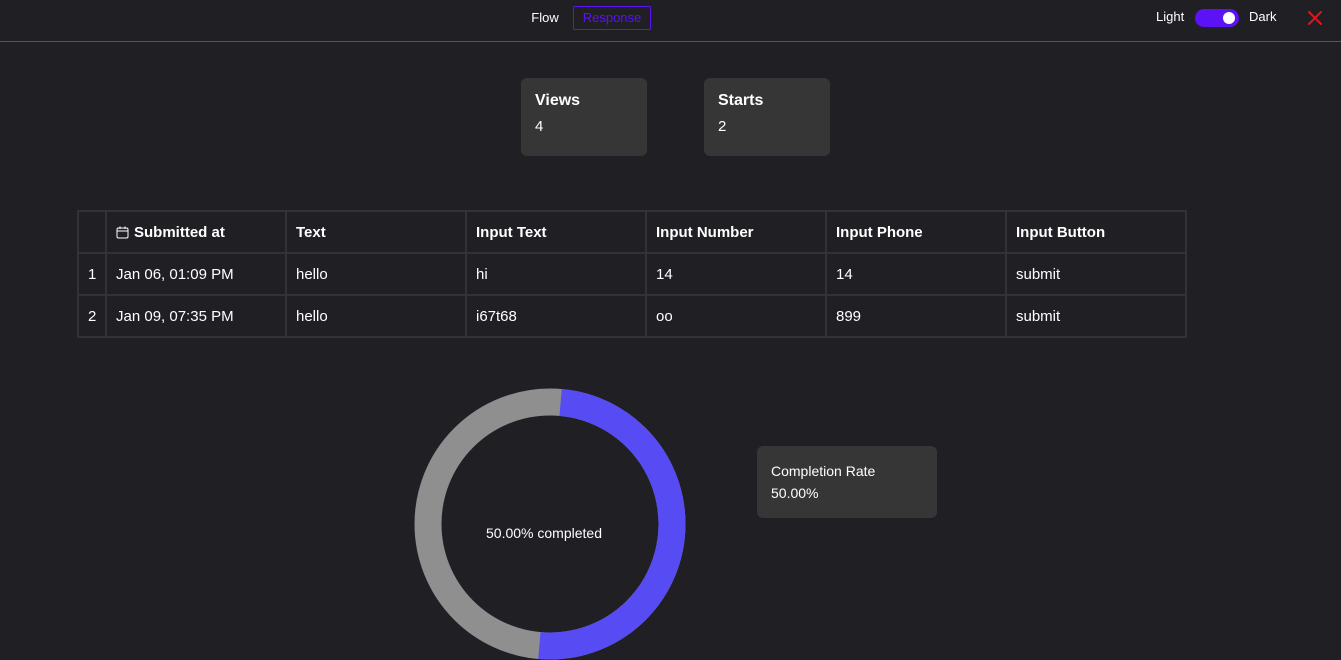  I want to click on table-cell: i67t68, so click(556, 316).